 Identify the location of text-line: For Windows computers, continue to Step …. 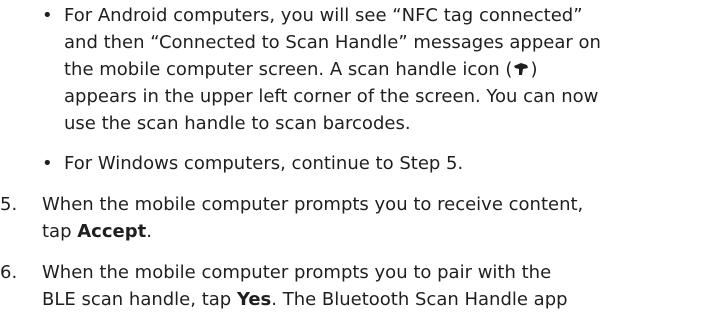
(264, 163).